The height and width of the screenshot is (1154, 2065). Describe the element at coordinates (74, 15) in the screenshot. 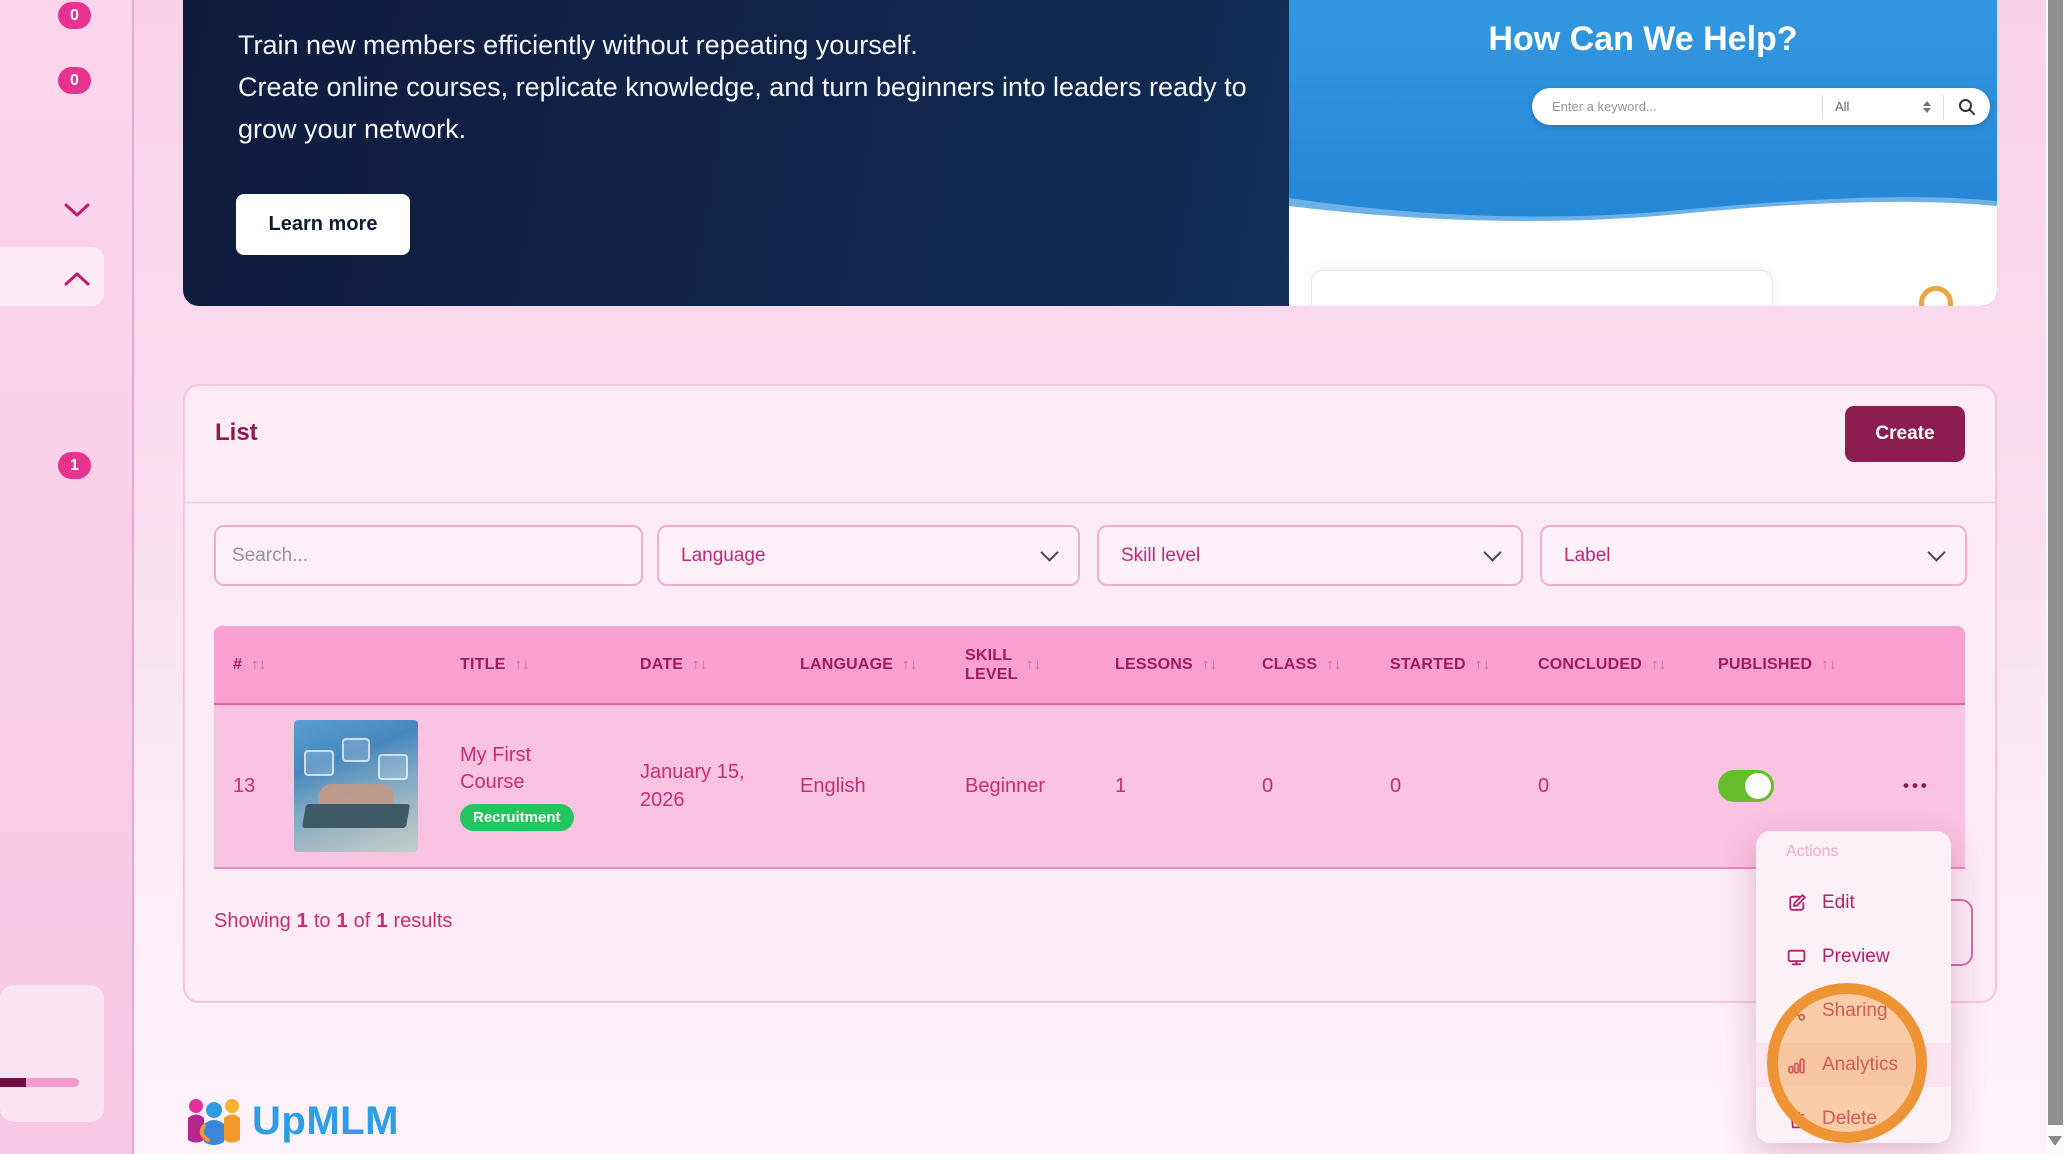

I see `sidebar-count-badge: 0` at that location.